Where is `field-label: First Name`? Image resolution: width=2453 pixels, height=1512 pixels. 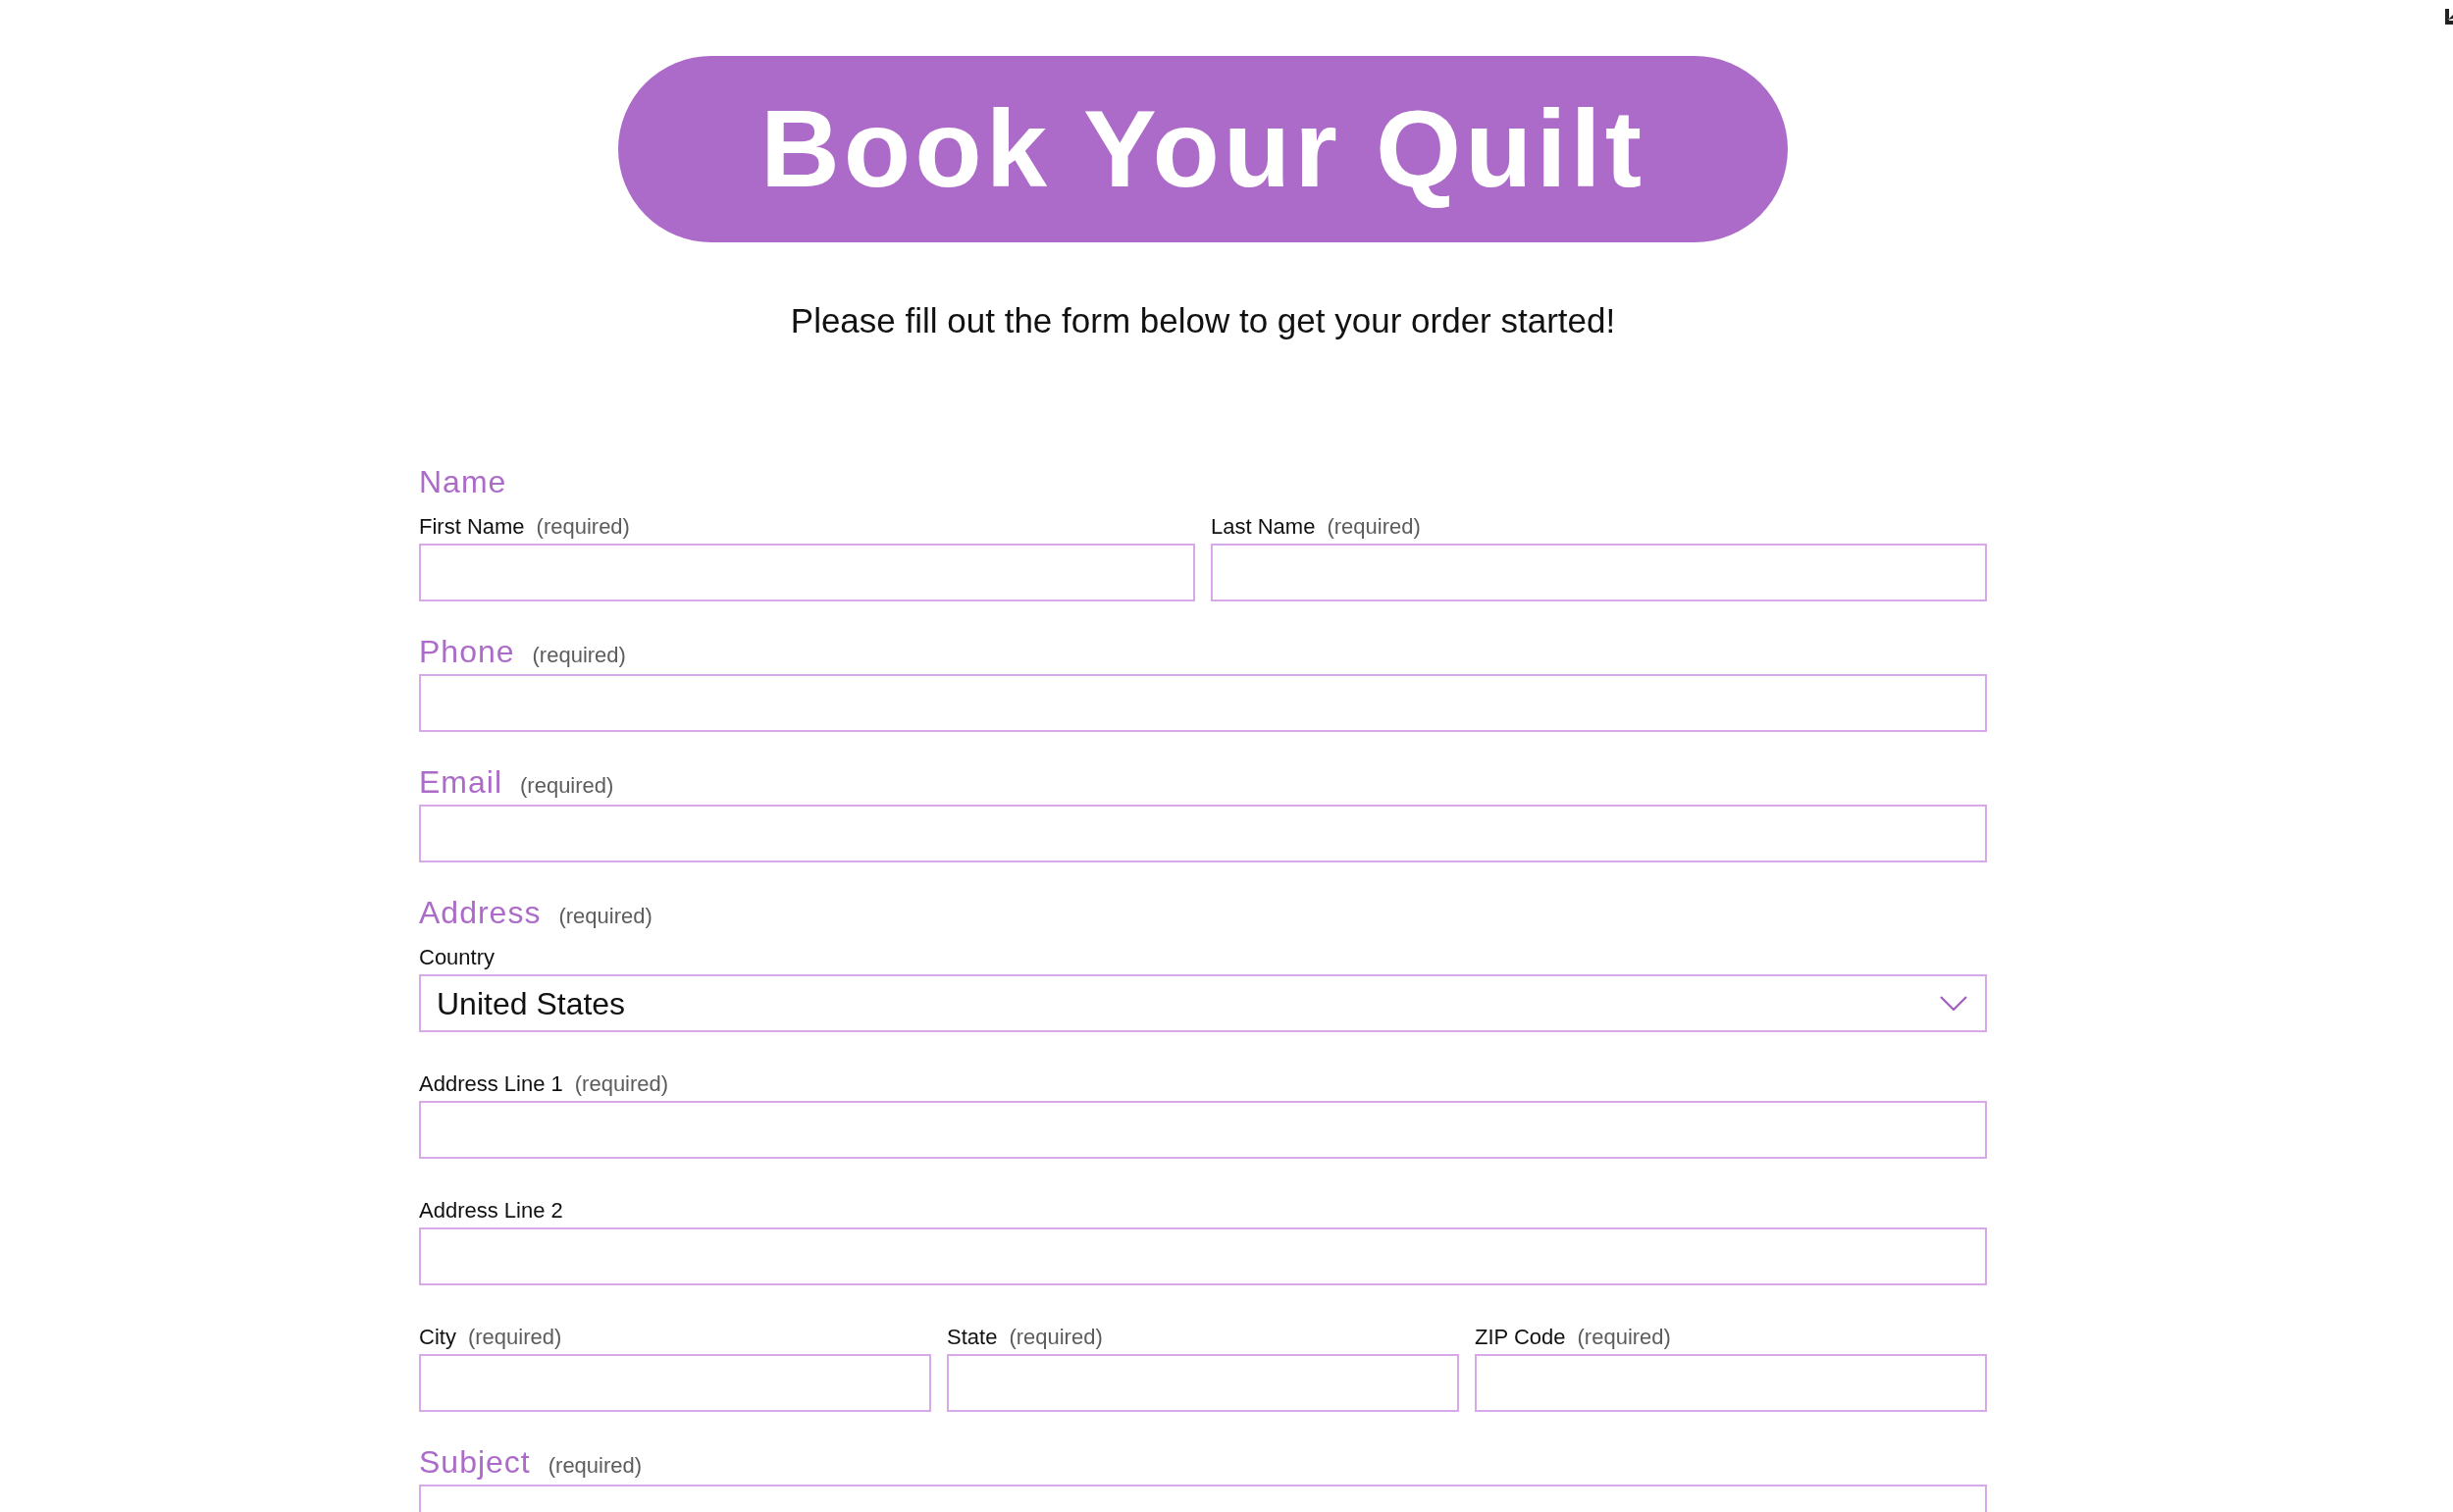
field-label: First Name is located at coordinates (472, 527).